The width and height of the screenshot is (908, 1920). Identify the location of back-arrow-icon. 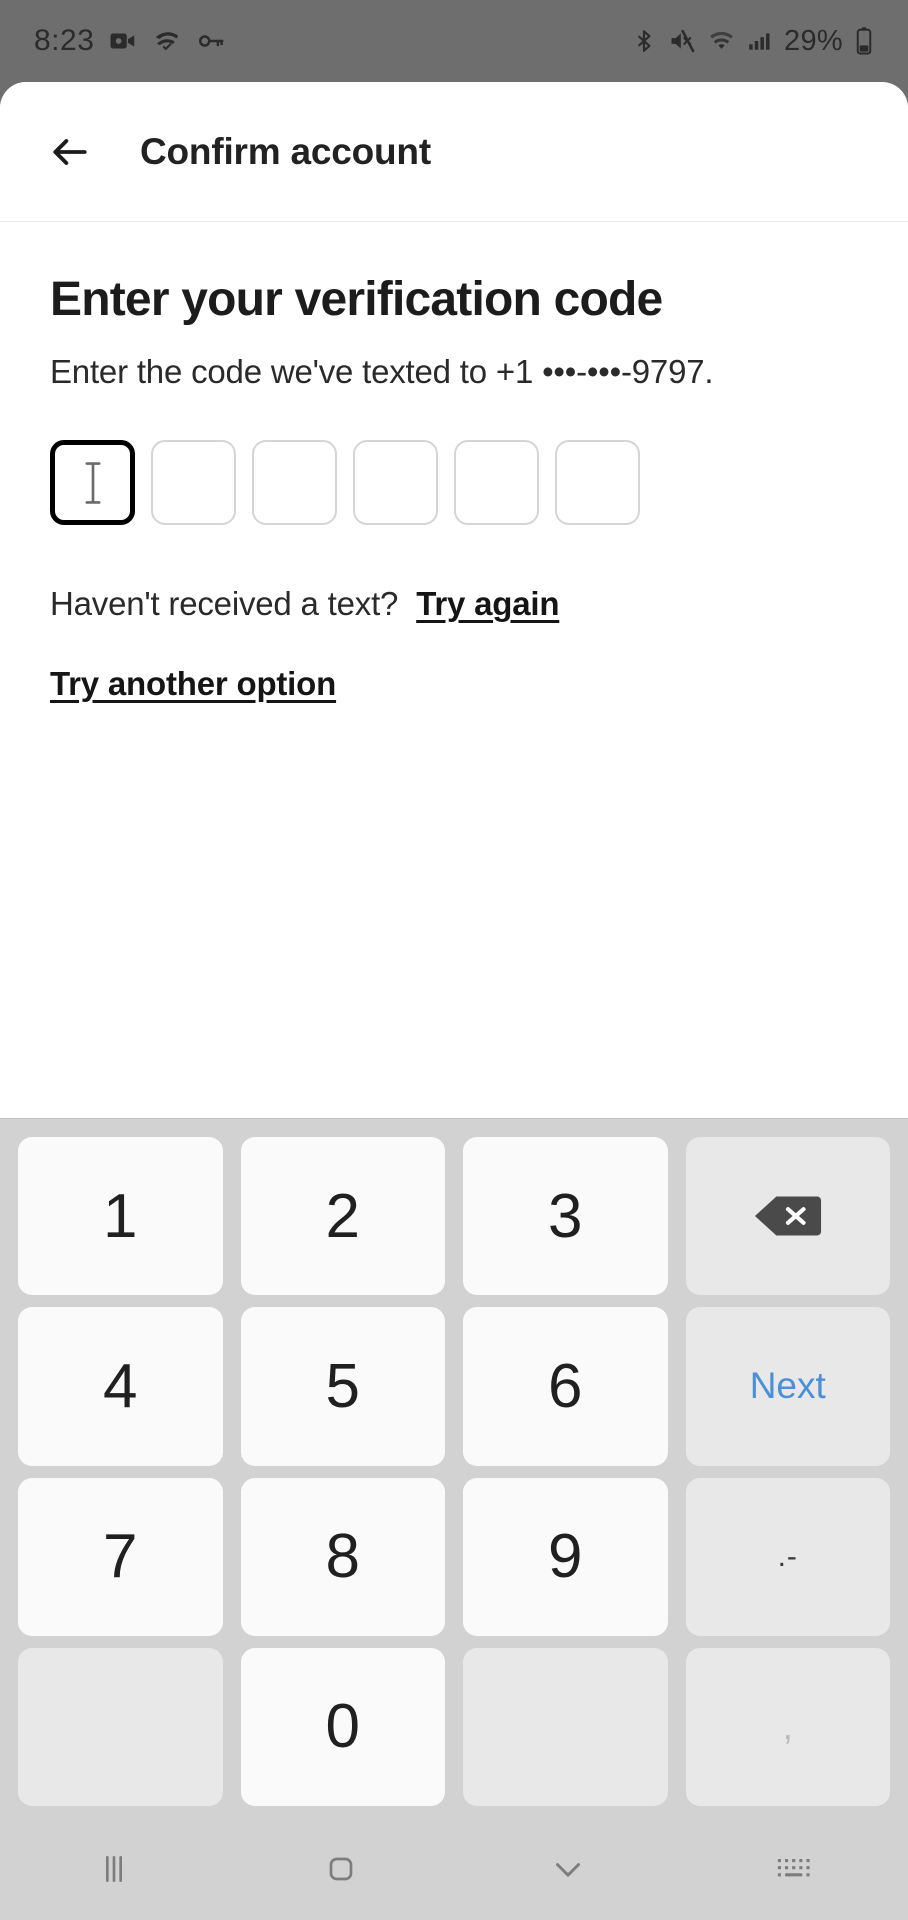
(70, 152).